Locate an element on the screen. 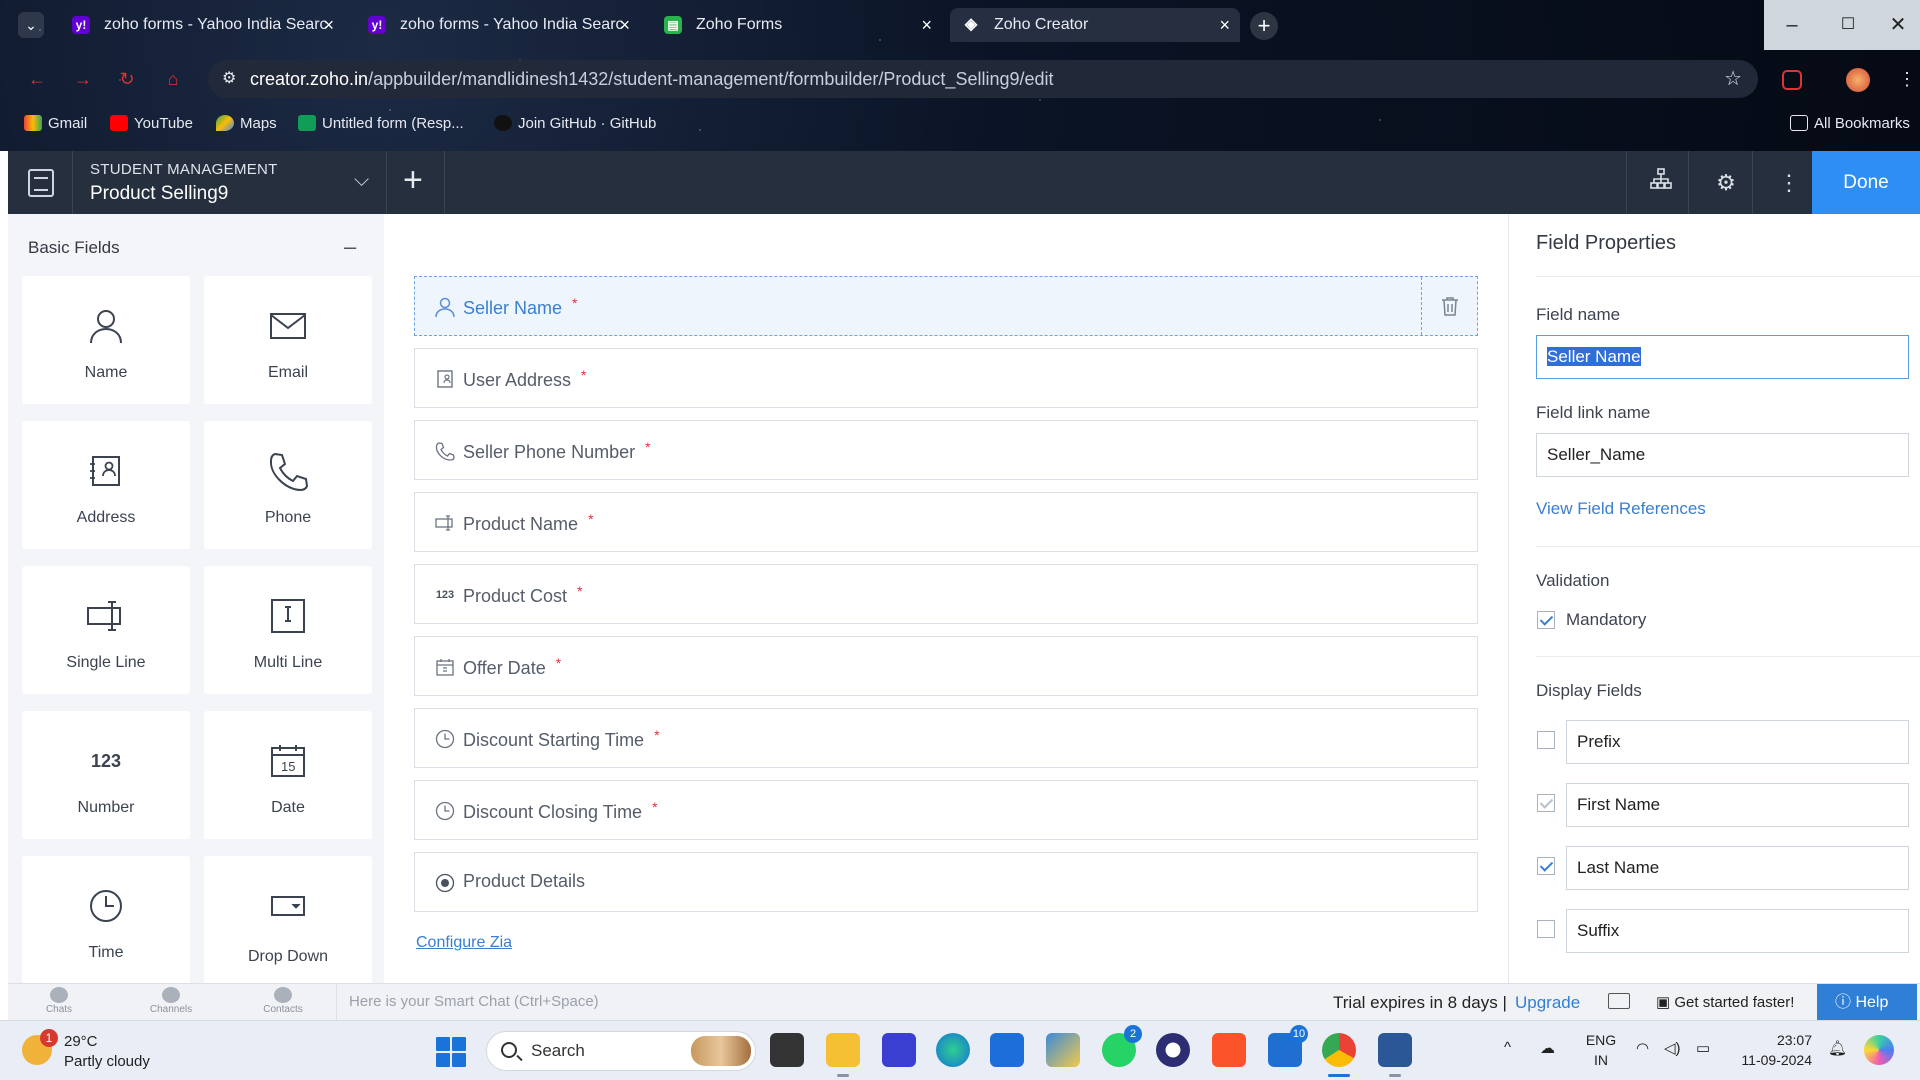 This screenshot has width=1920, height=1080. field-user-address: User Address * is located at coordinates (946, 378).